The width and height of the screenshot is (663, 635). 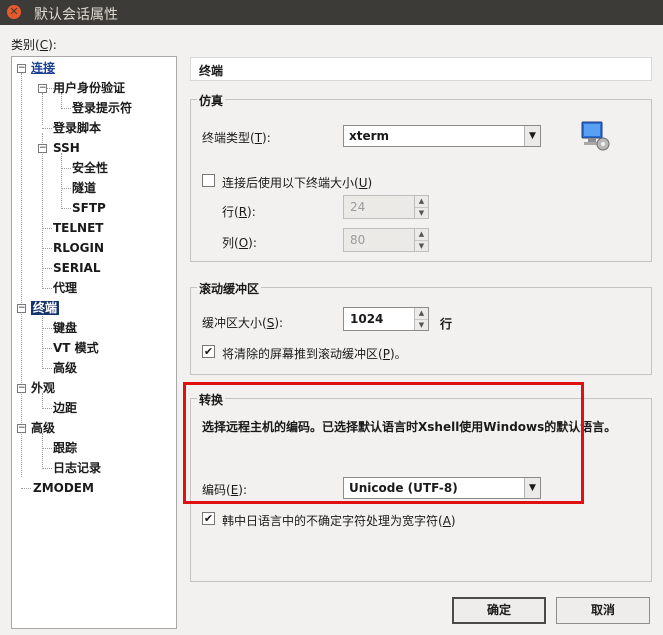 I want to click on emulation-group-title: 仿真, so click(x=211, y=100).